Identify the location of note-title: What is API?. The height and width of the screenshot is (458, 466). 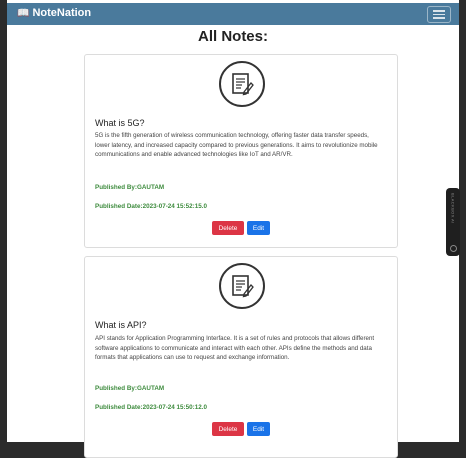
(121, 325).